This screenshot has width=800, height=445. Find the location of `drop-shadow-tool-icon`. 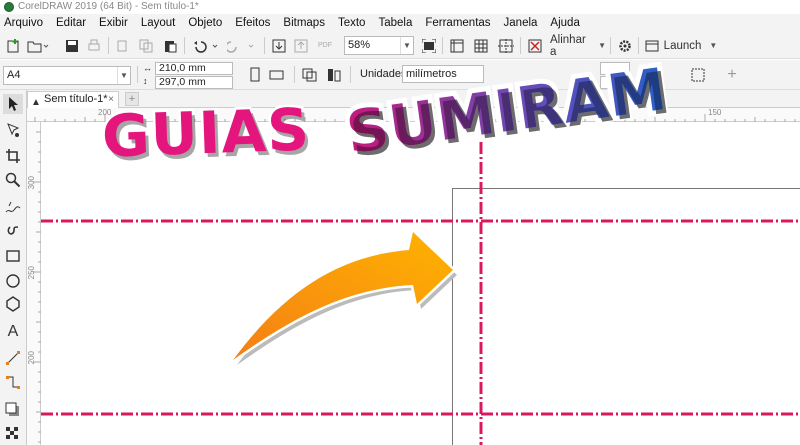

drop-shadow-tool-icon is located at coordinates (13, 410).